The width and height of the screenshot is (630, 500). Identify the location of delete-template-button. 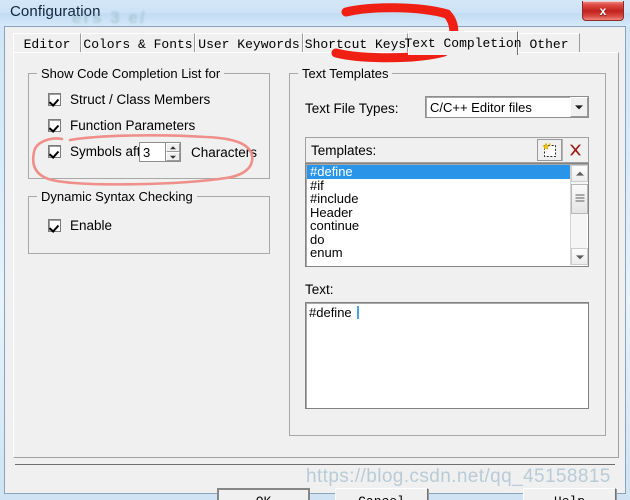
(575, 150).